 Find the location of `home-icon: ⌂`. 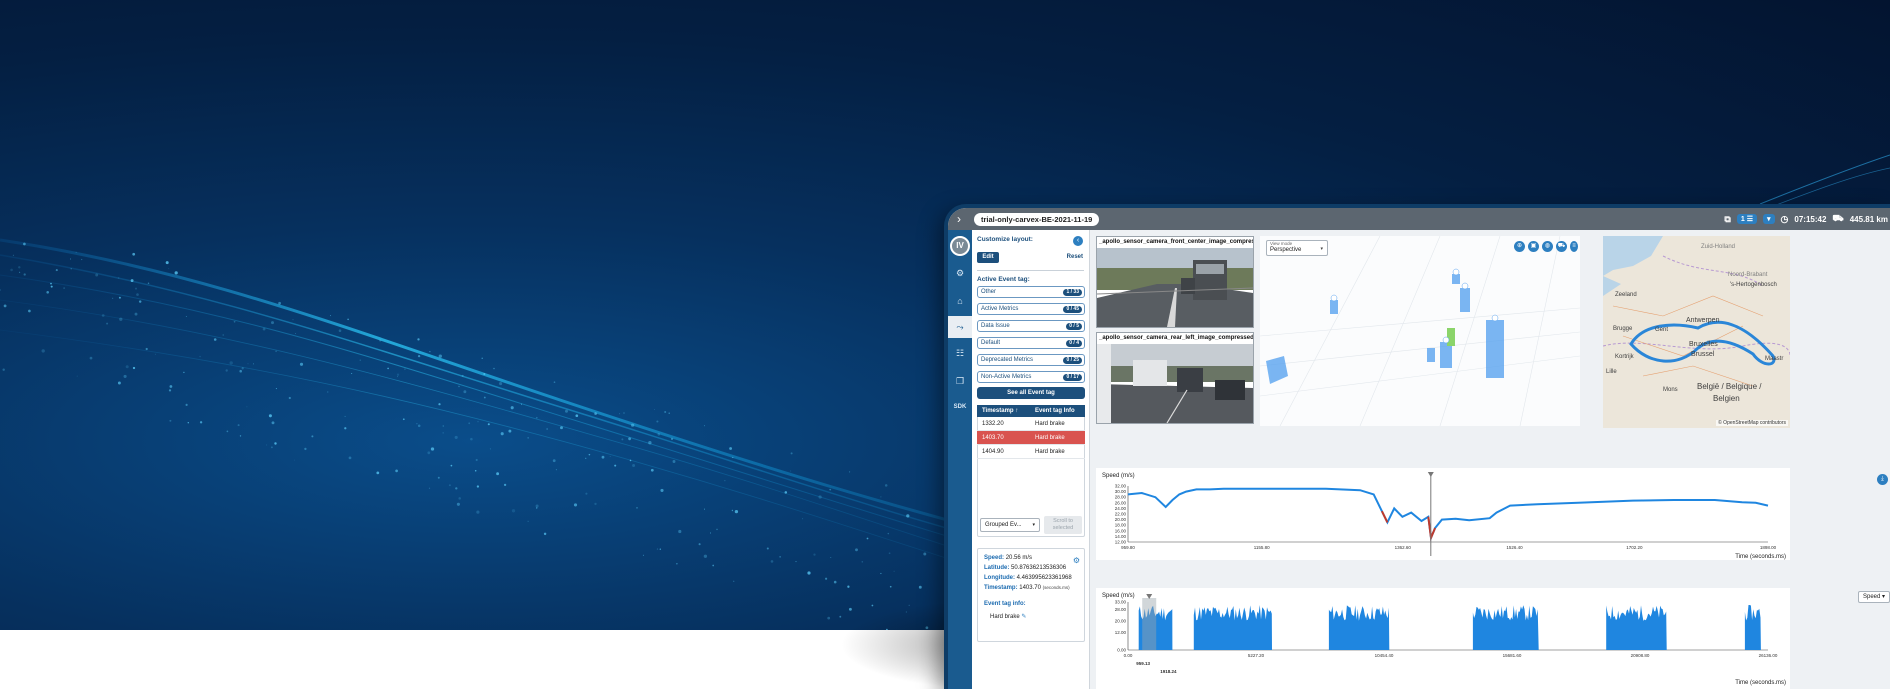

home-icon: ⌂ is located at coordinates (960, 301).